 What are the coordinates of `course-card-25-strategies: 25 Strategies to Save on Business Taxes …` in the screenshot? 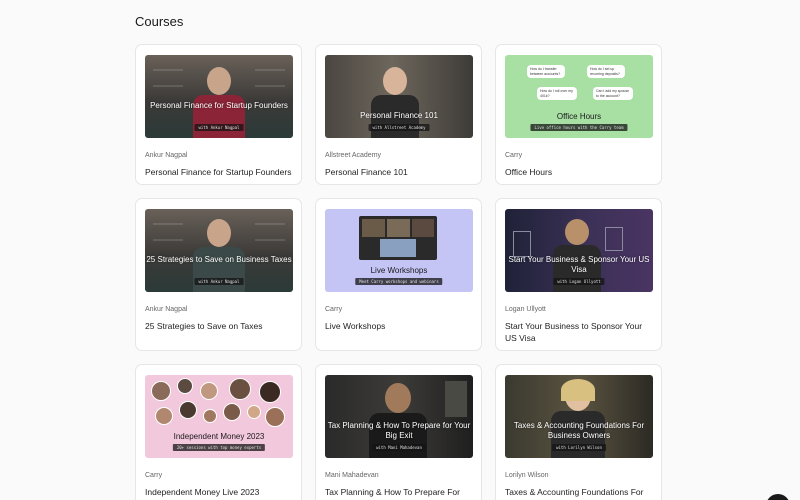 It's located at (218, 274).